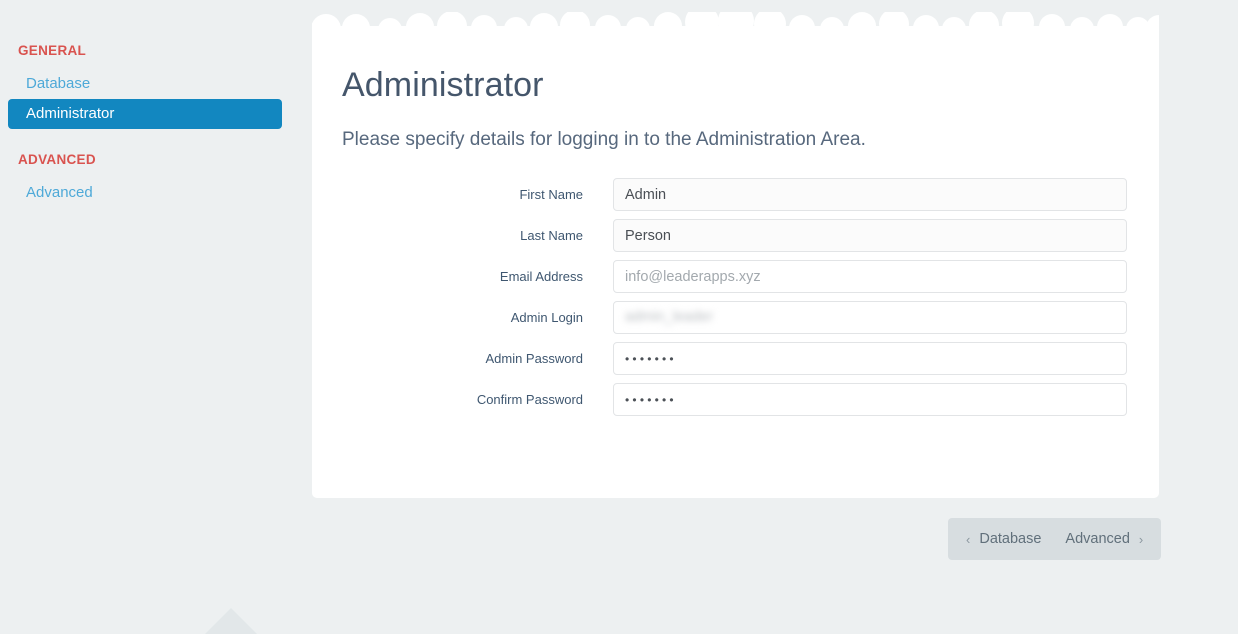  I want to click on sidebar-group-title-general: GENERAL, so click(52, 50).